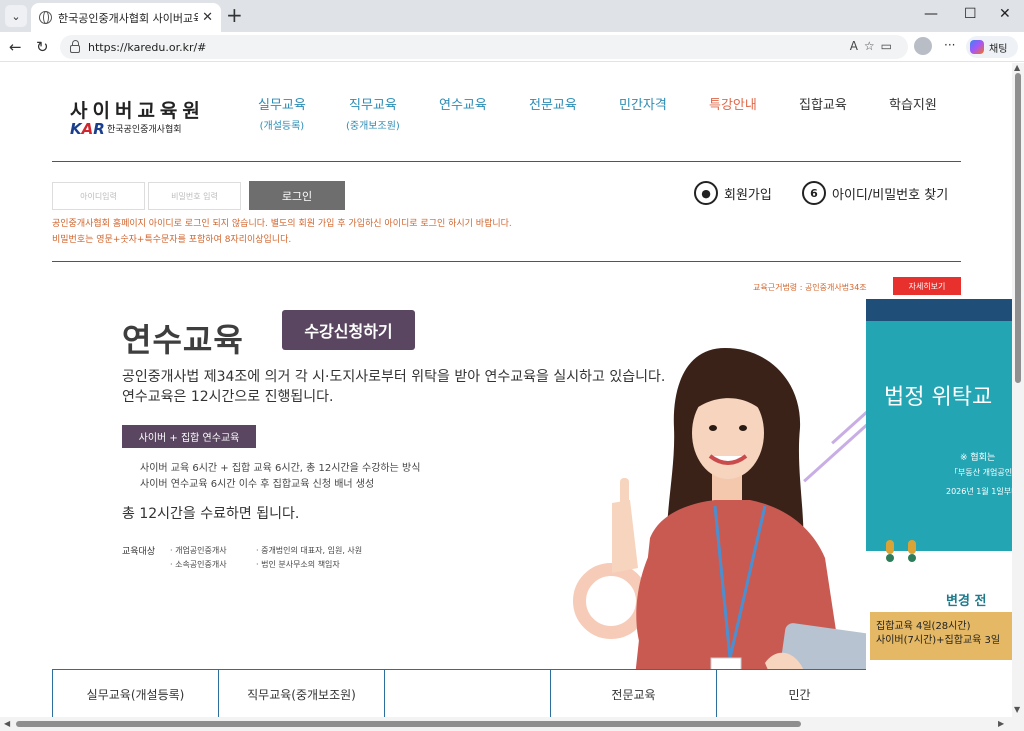 This screenshot has width=1024, height=731. I want to click on popup-box-line: 사이버(7시간)+집합교육 3일, so click(938, 640).